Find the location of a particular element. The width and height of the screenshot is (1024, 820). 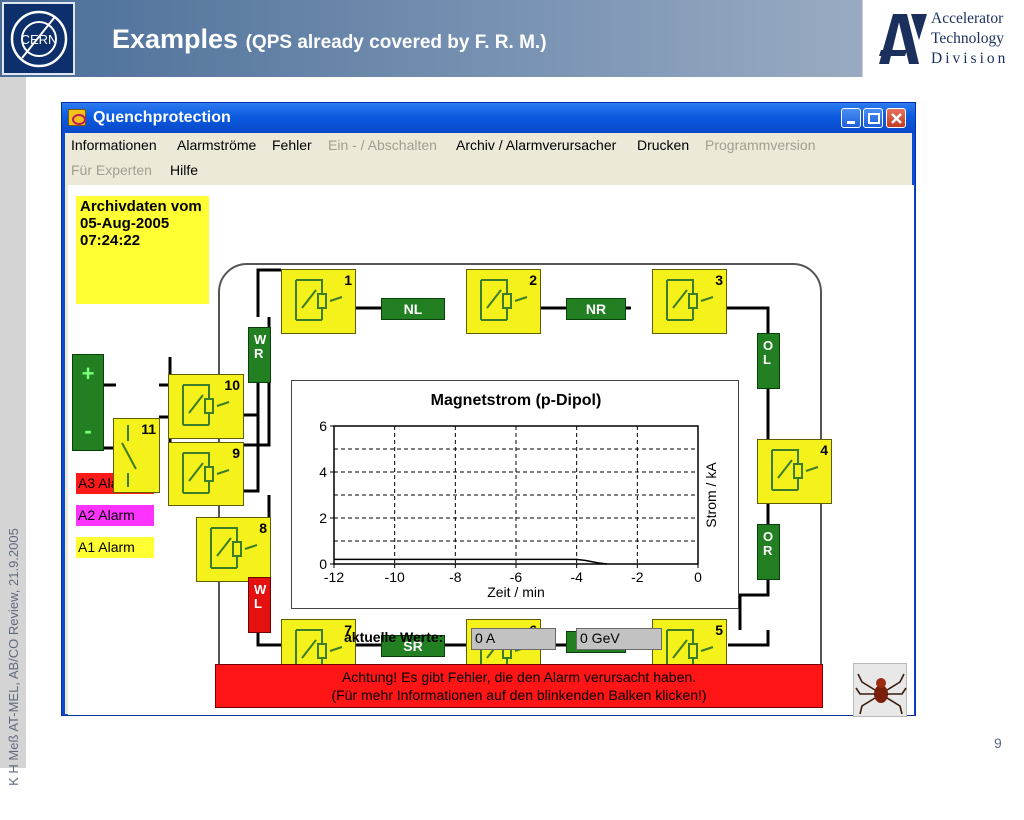

segment-ol: OL is located at coordinates (768, 361).